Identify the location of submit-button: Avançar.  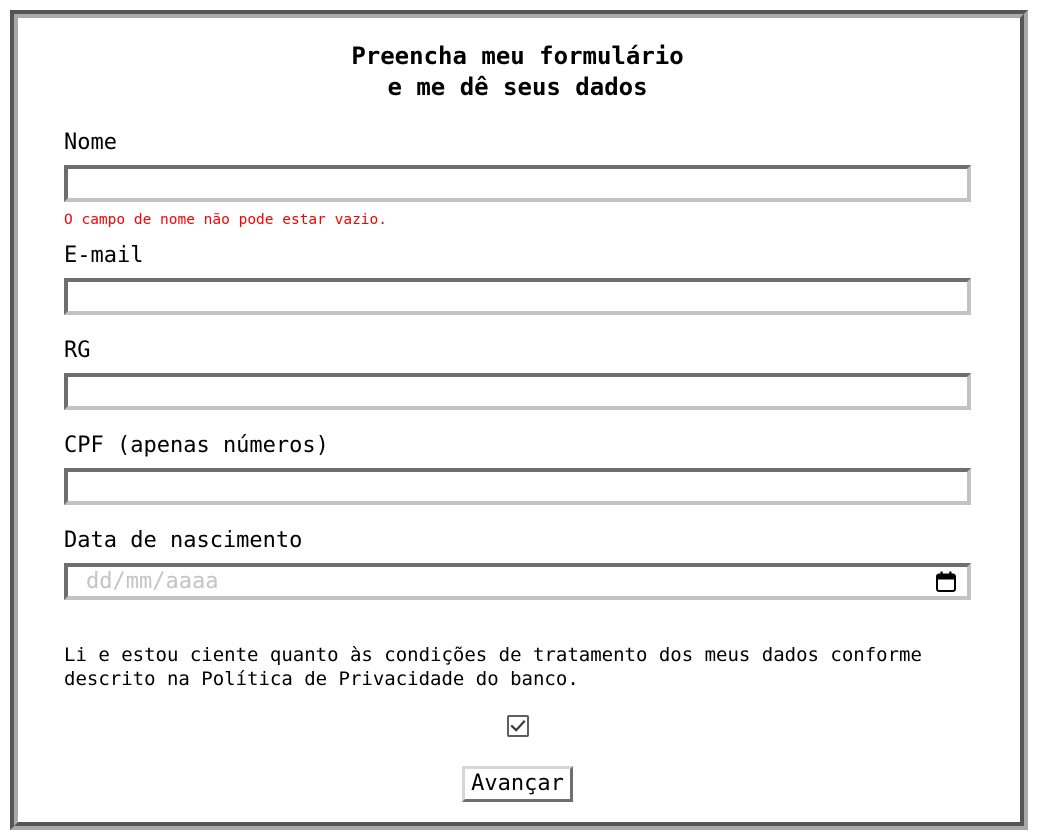
(517, 784).